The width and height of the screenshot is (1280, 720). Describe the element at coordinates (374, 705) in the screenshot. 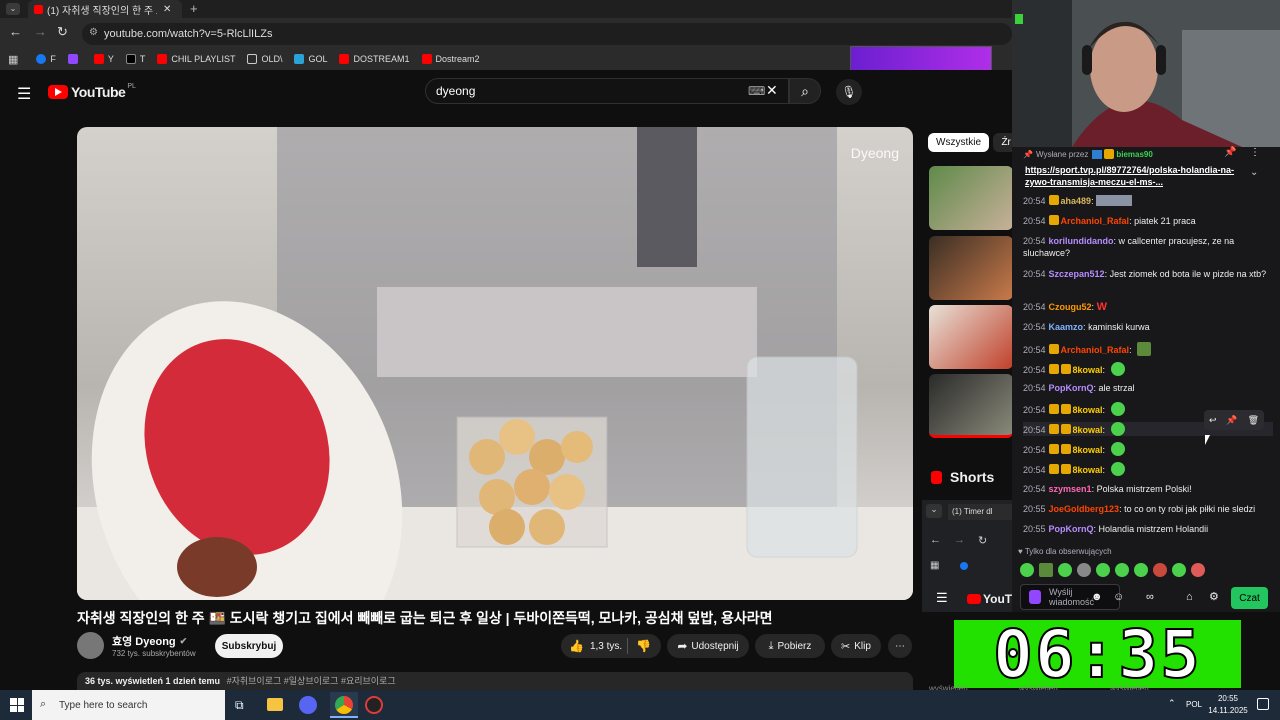

I see `obs-icon` at that location.